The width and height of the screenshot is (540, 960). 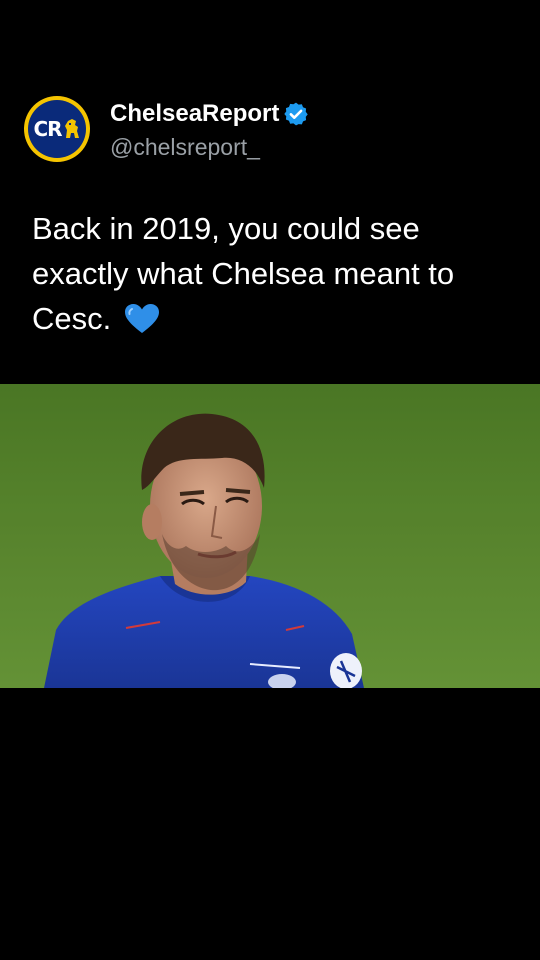 I want to click on avatar: CR, so click(x=57, y=129).